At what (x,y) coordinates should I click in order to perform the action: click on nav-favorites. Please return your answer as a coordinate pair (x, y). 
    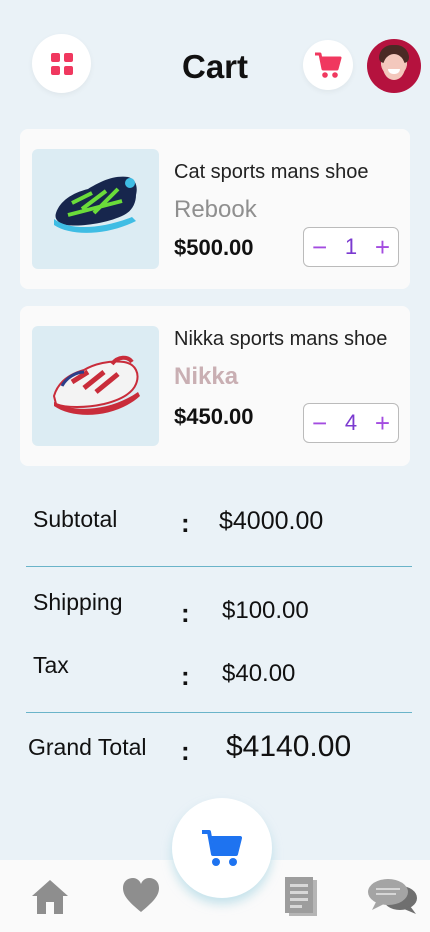
    Looking at the image, I should click on (141, 896).